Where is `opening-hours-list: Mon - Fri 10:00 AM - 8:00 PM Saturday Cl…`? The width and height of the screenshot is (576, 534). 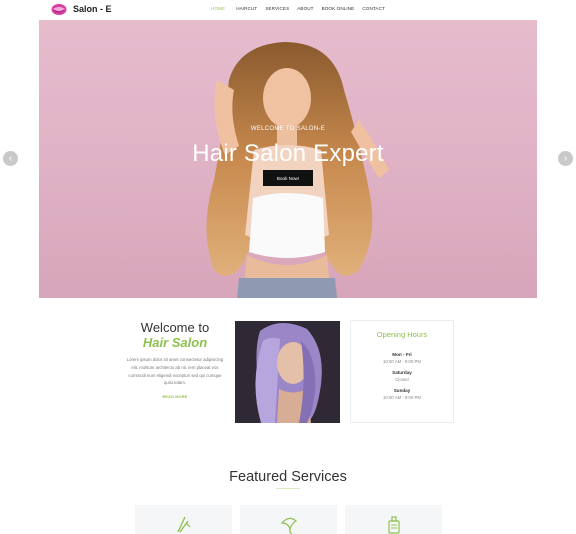
opening-hours-list: Mon - Fri 10:00 AM - 8:00 PM Saturday Cl… is located at coordinates (402, 379).